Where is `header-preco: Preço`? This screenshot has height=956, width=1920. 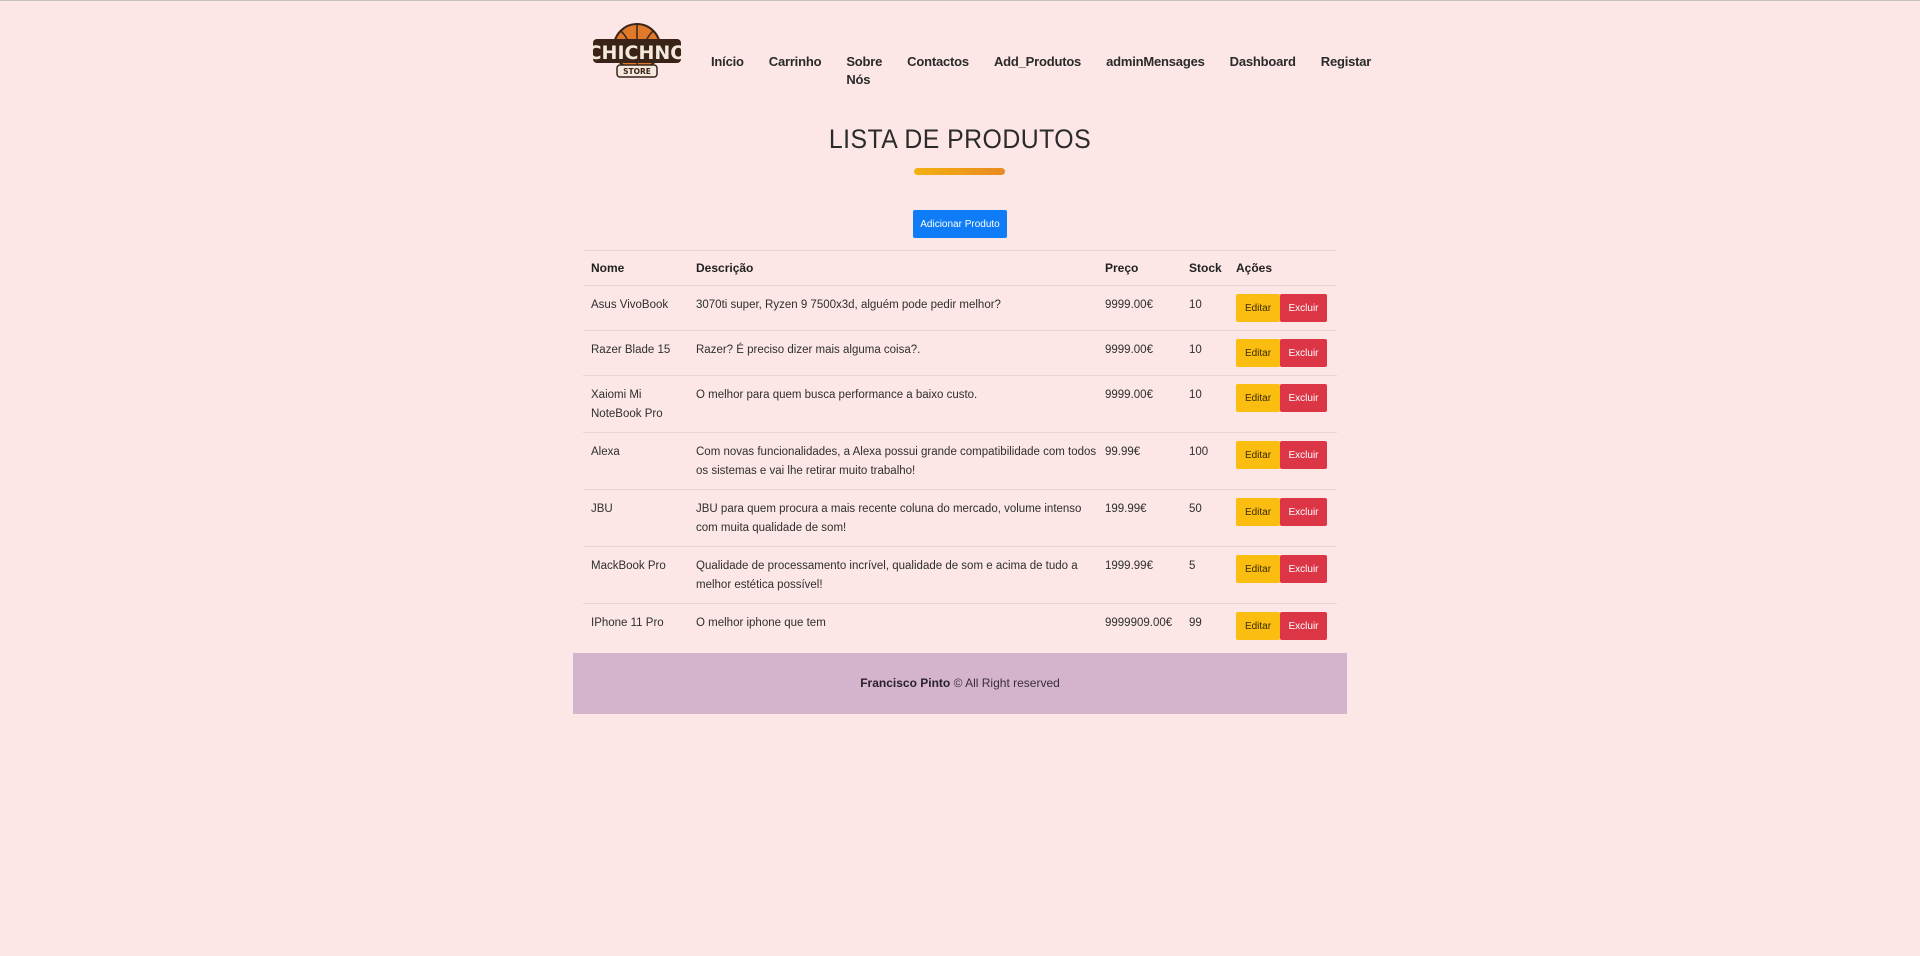
header-preco: Preço is located at coordinates (1139, 268).